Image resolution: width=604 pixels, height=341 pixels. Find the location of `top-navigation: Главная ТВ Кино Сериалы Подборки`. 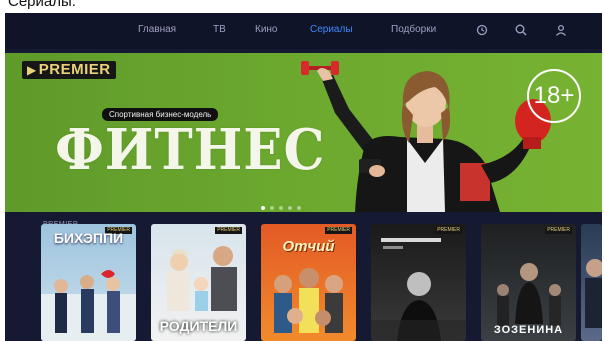

top-navigation: Главная ТВ Кино Сериалы Подборки is located at coordinates (303, 31).